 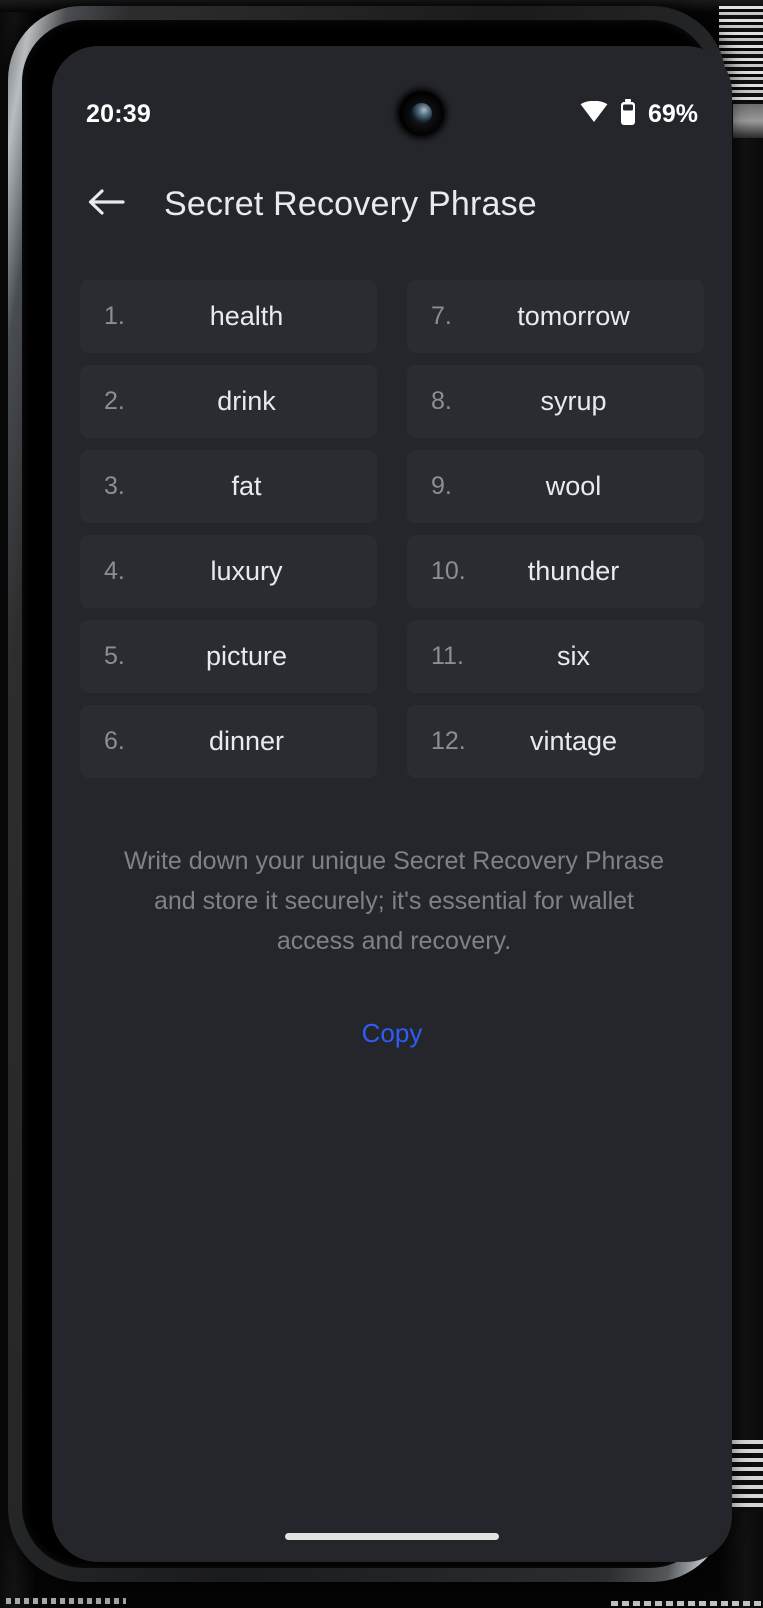 I want to click on page-title: Secret Recovery Phrase, so click(x=350, y=203).